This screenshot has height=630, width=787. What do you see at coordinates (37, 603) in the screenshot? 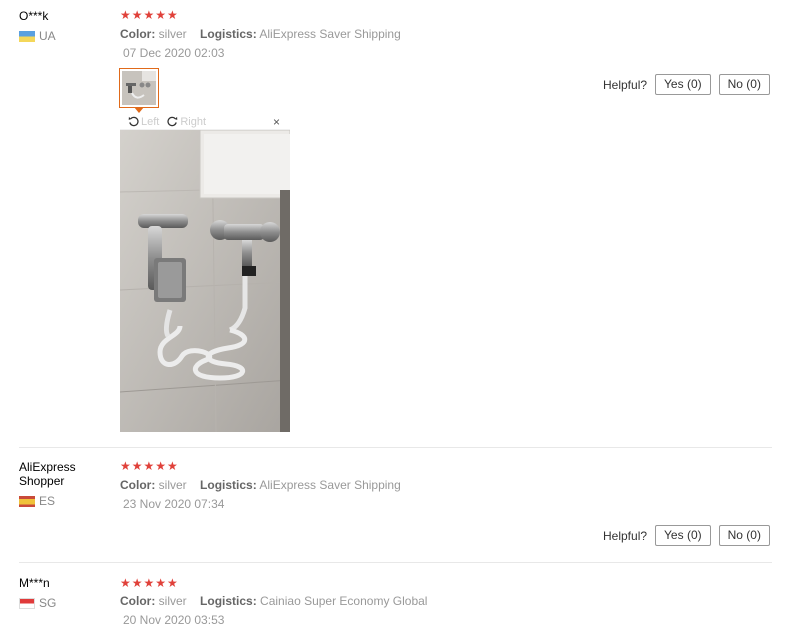
I see `reviewer-country: SG` at bounding box center [37, 603].